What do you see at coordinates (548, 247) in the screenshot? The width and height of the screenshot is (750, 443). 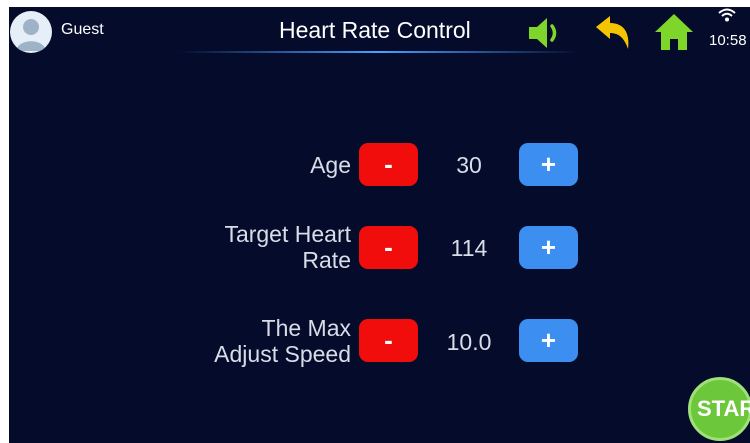 I see `target-heart-rate-increase-button: +` at bounding box center [548, 247].